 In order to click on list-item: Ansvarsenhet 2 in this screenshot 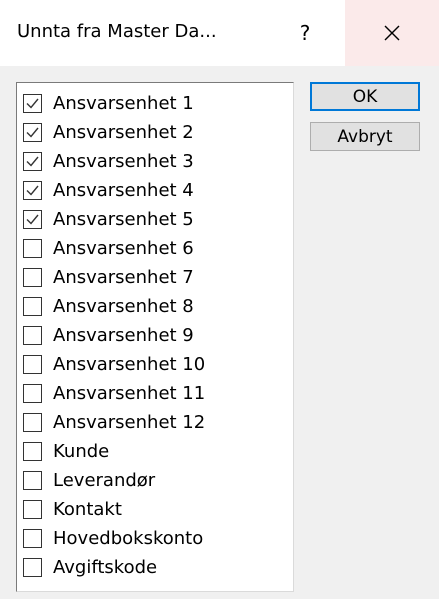, I will do `click(108, 132)`.